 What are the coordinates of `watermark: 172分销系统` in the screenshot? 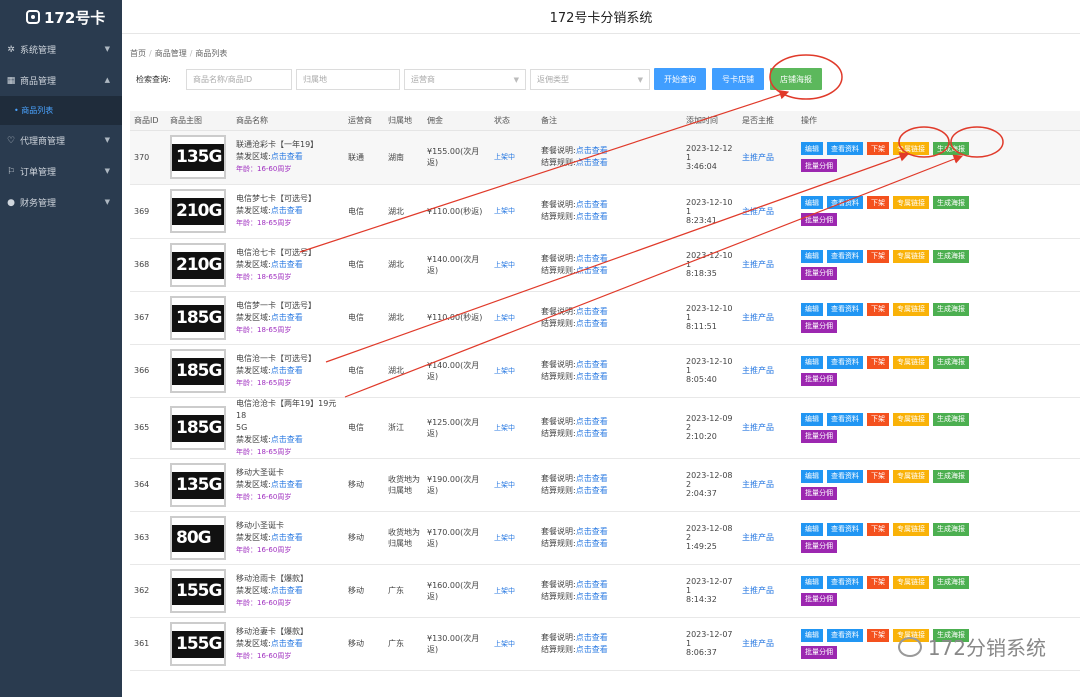 It's located at (971, 646).